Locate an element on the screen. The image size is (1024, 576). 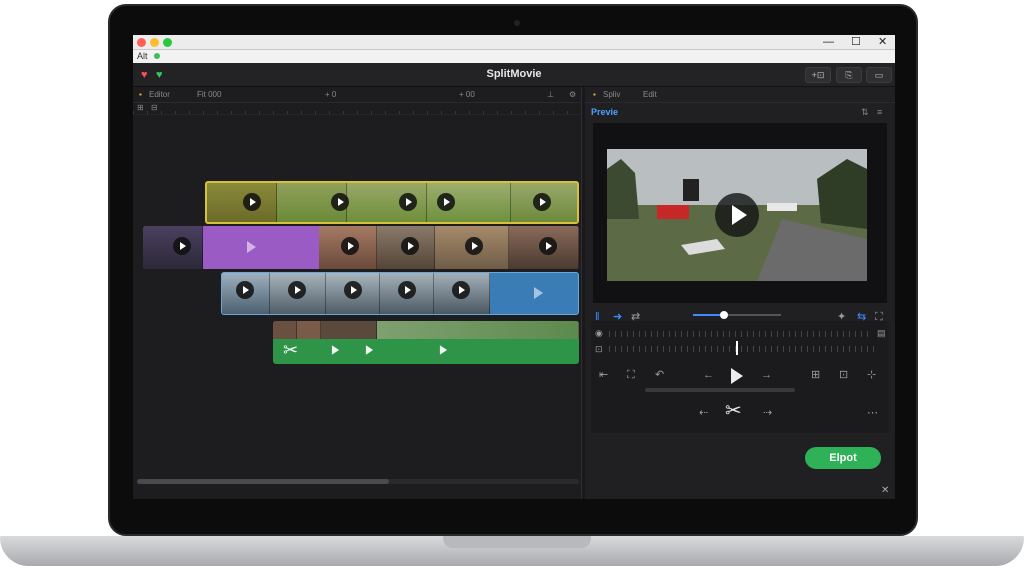
preview-tabs: ▪ Spliv Edit is located at coordinates (740, 95).